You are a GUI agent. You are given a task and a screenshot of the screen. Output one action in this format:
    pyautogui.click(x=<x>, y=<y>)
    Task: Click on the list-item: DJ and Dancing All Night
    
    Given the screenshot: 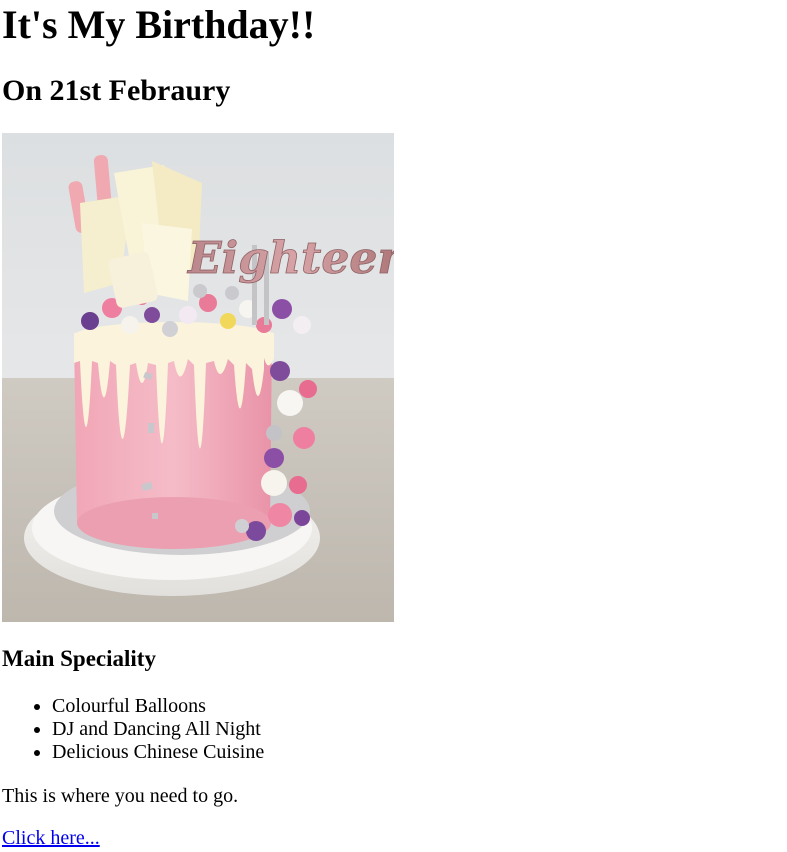 What is the action you would take?
    pyautogui.click(x=158, y=729)
    